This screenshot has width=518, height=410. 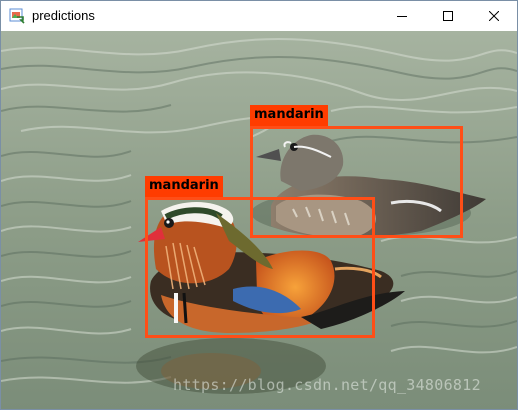 What do you see at coordinates (184, 186) in the screenshot?
I see `detection-label-male: mandarin` at bounding box center [184, 186].